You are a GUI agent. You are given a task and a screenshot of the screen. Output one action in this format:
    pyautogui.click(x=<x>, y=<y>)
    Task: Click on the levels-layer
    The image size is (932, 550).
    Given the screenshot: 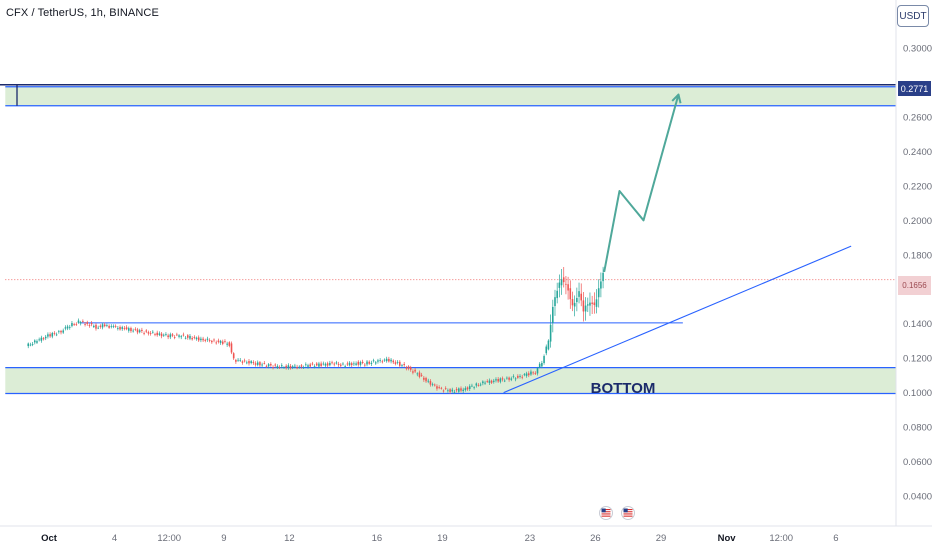 What is the action you would take?
    pyautogui.click(x=450, y=301)
    